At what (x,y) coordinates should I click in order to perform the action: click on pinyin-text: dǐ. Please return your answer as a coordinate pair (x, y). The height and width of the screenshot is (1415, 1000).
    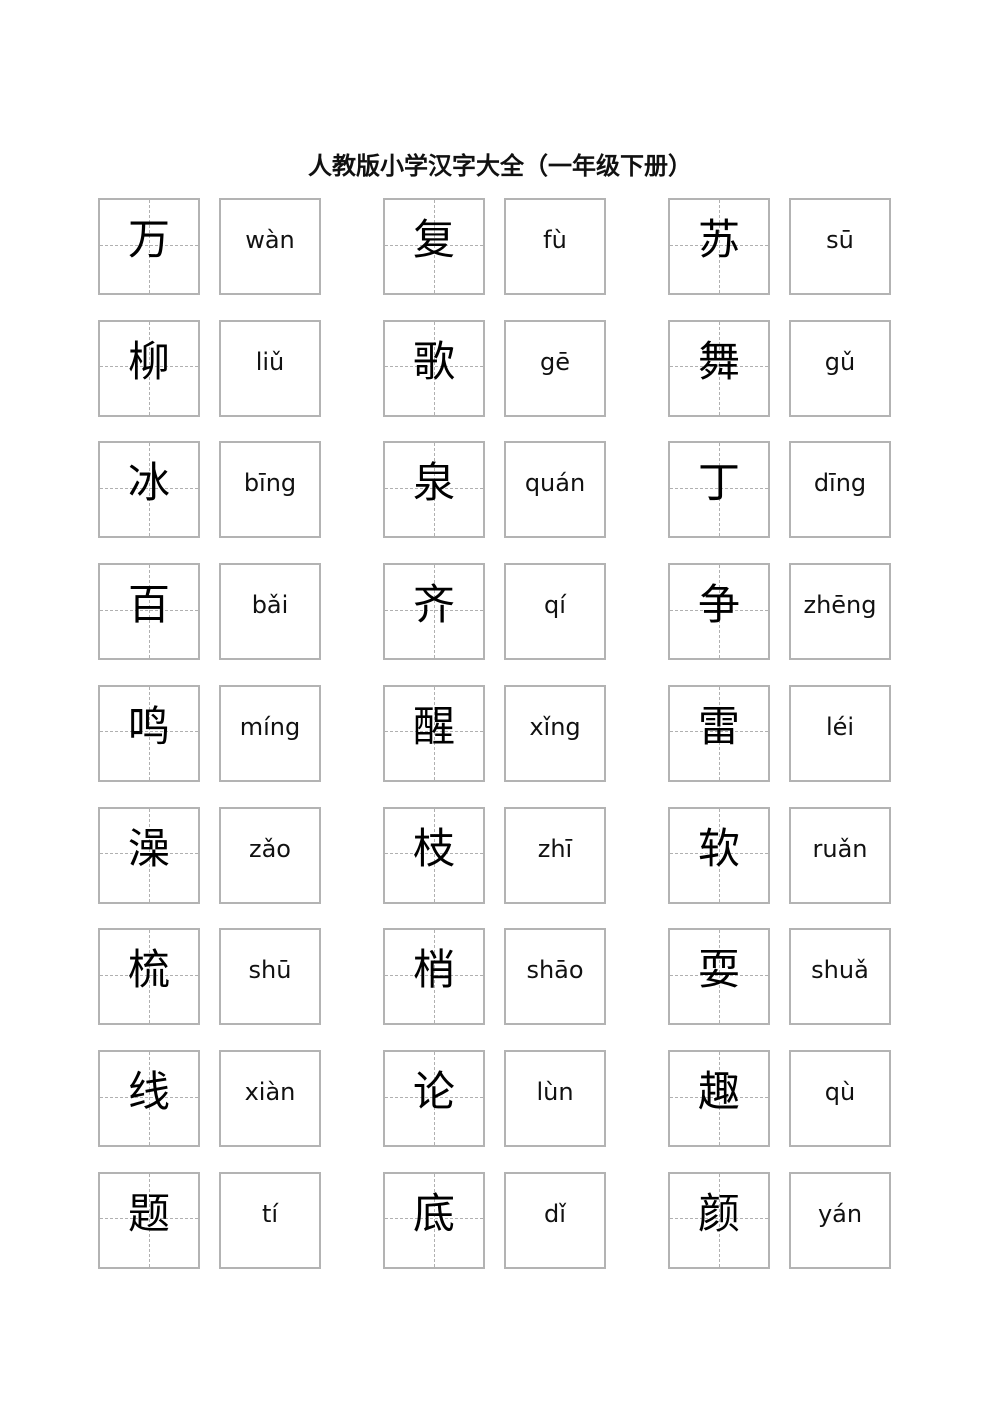
    Looking at the image, I should click on (555, 1213).